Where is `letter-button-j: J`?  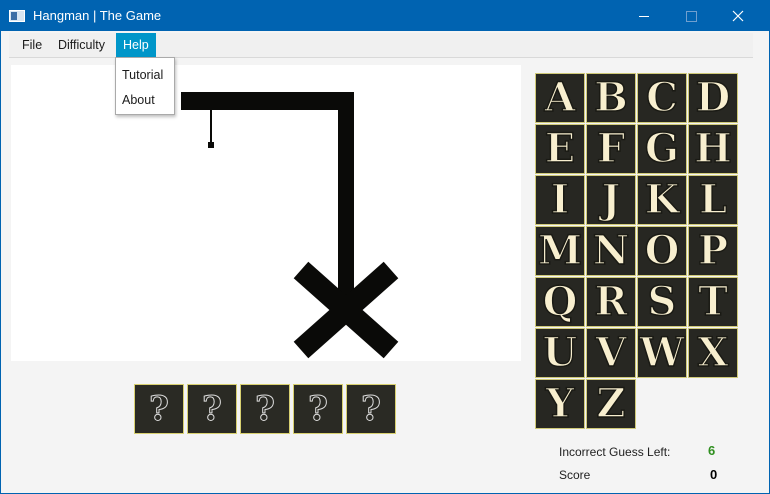 letter-button-j: J is located at coordinates (611, 200).